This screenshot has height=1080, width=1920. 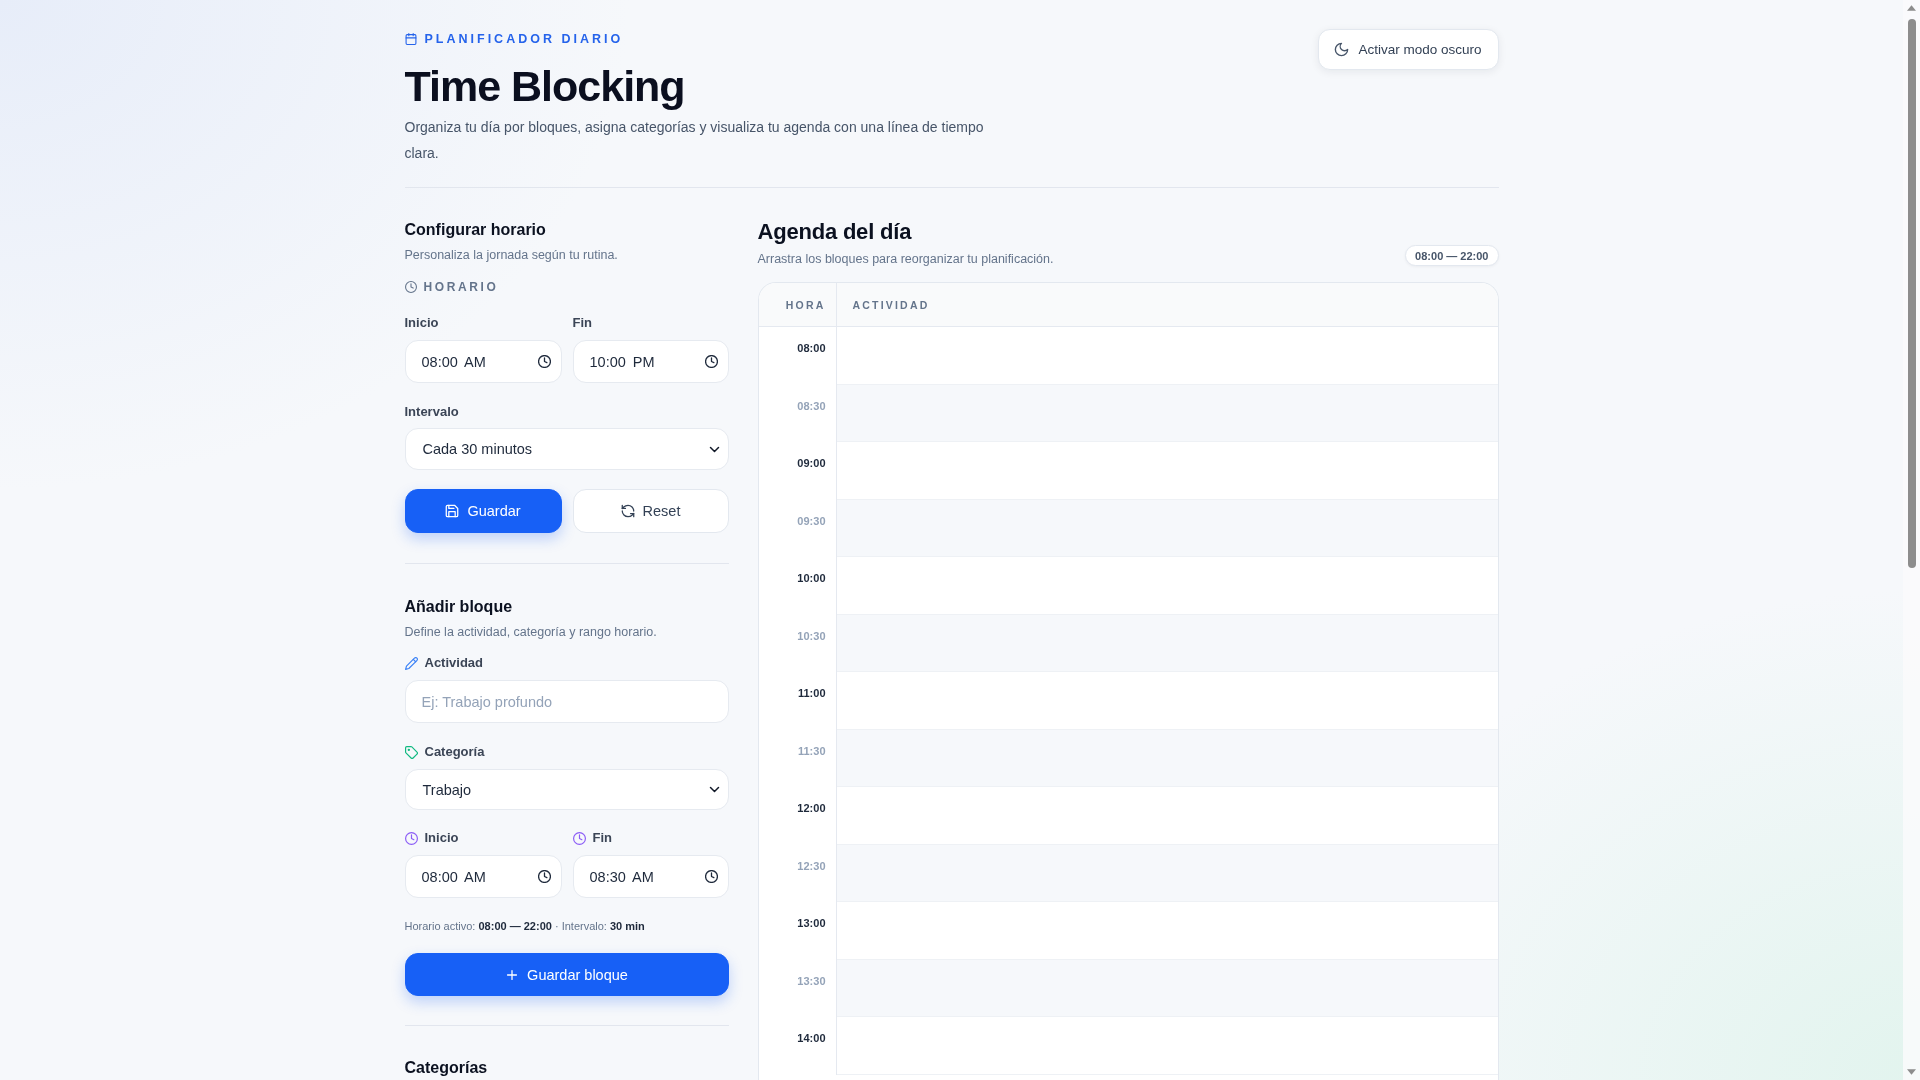 What do you see at coordinates (511, 255) in the screenshot?
I see `panel-subtitle: Personaliza la jornada según tu rutina.` at bounding box center [511, 255].